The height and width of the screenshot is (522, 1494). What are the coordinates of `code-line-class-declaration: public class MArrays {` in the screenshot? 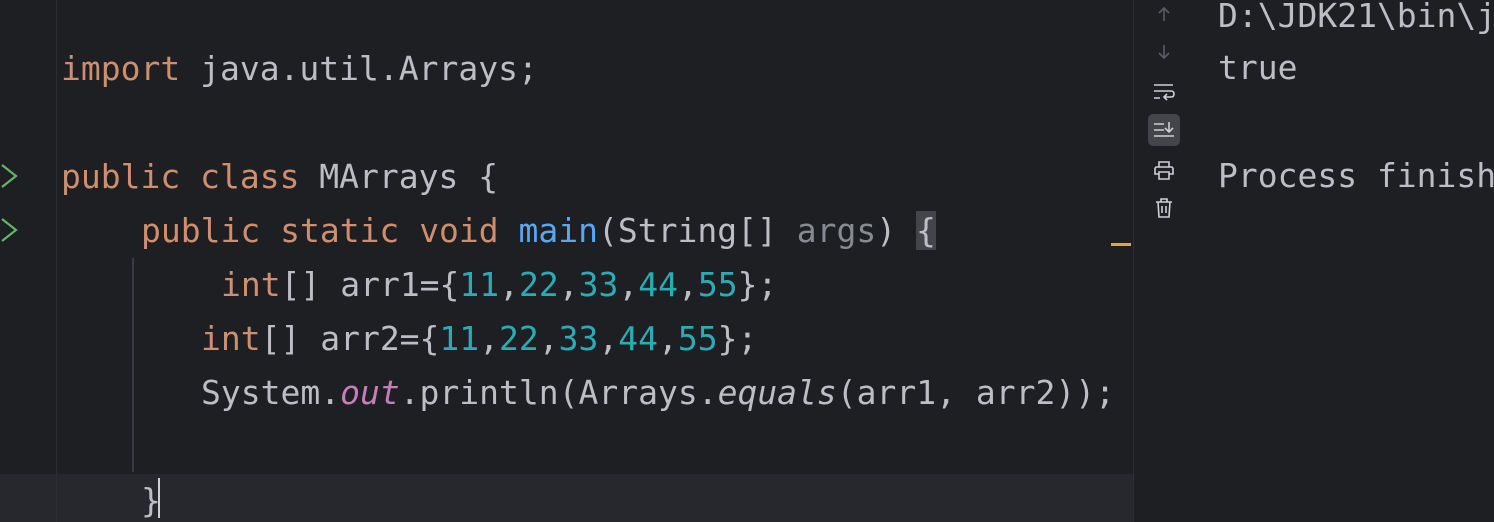 It's located at (279, 177).